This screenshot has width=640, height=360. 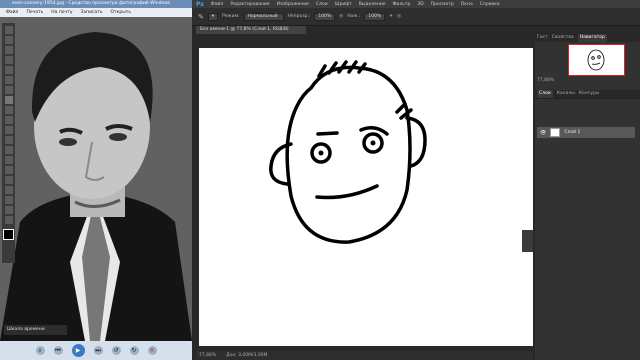 What do you see at coordinates (8, 60) in the screenshot?
I see `quick-select-tool-icon` at bounding box center [8, 60].